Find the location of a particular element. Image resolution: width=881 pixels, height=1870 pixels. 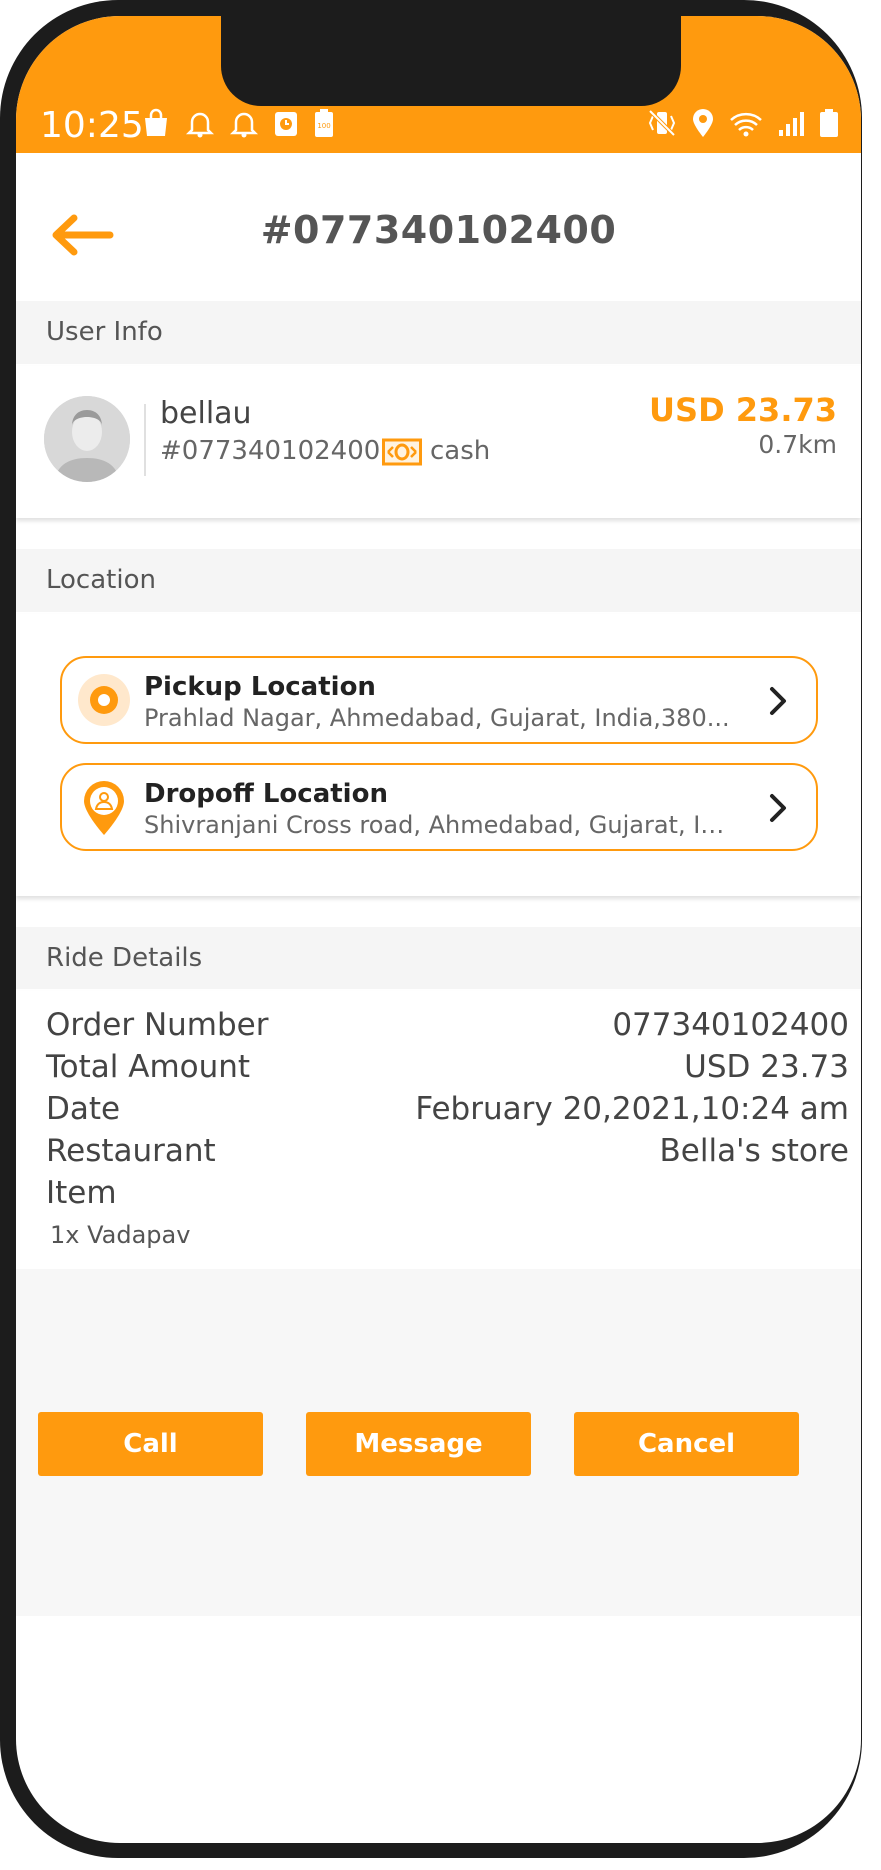

battery-saver-icon: 100 is located at coordinates (324, 123).